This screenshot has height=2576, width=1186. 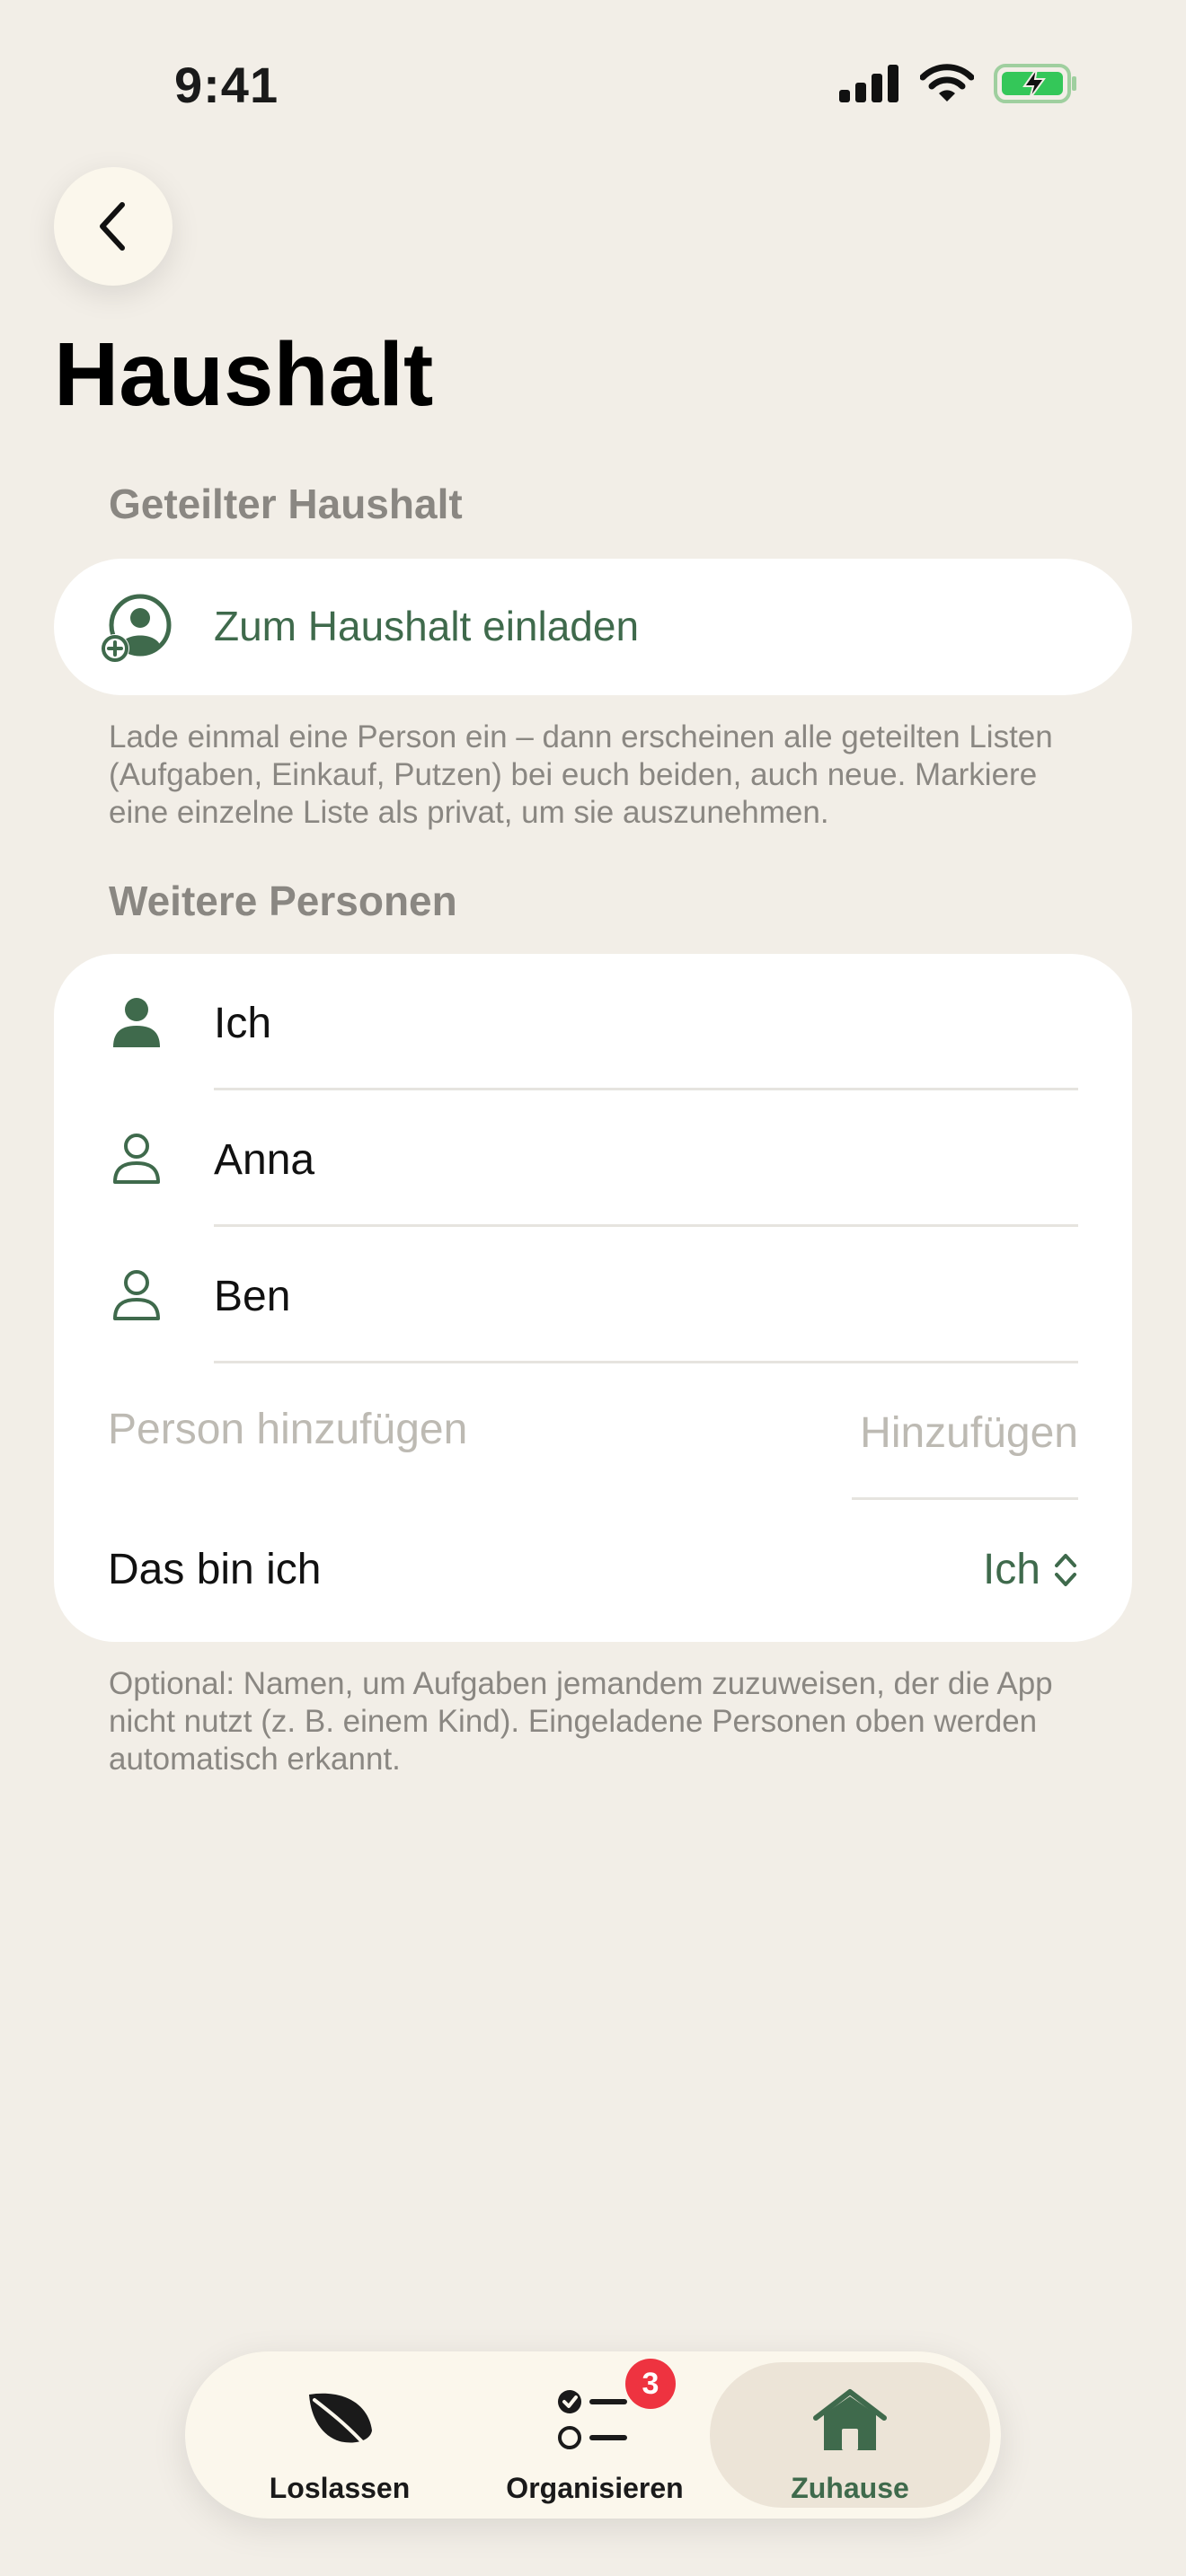 What do you see at coordinates (286, 504) in the screenshot?
I see `section-header-shared: Geteilter Haushalt` at bounding box center [286, 504].